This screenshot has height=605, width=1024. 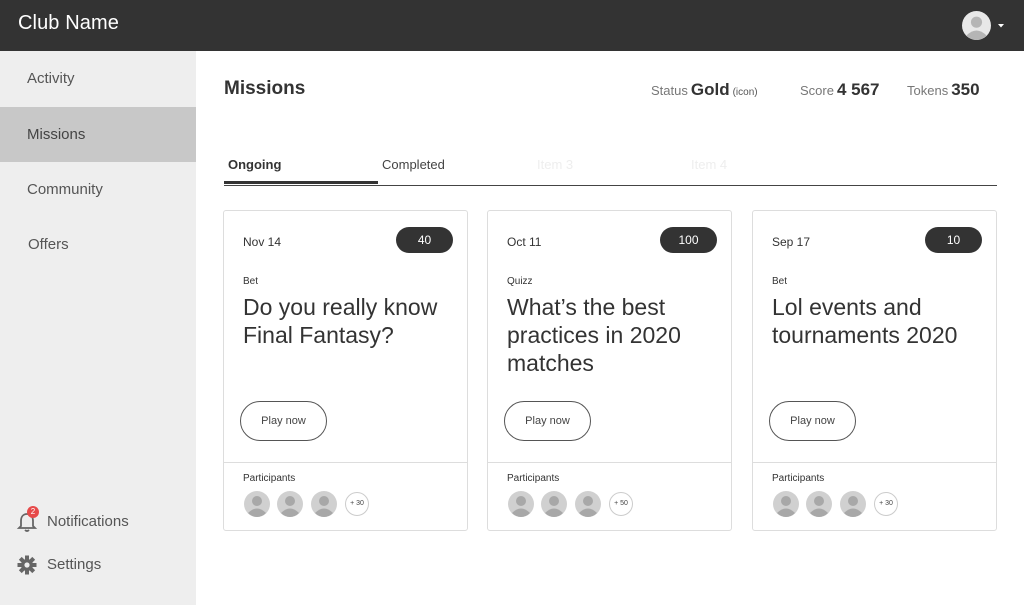 What do you see at coordinates (817, 90) in the screenshot?
I see `score-label: Score` at bounding box center [817, 90].